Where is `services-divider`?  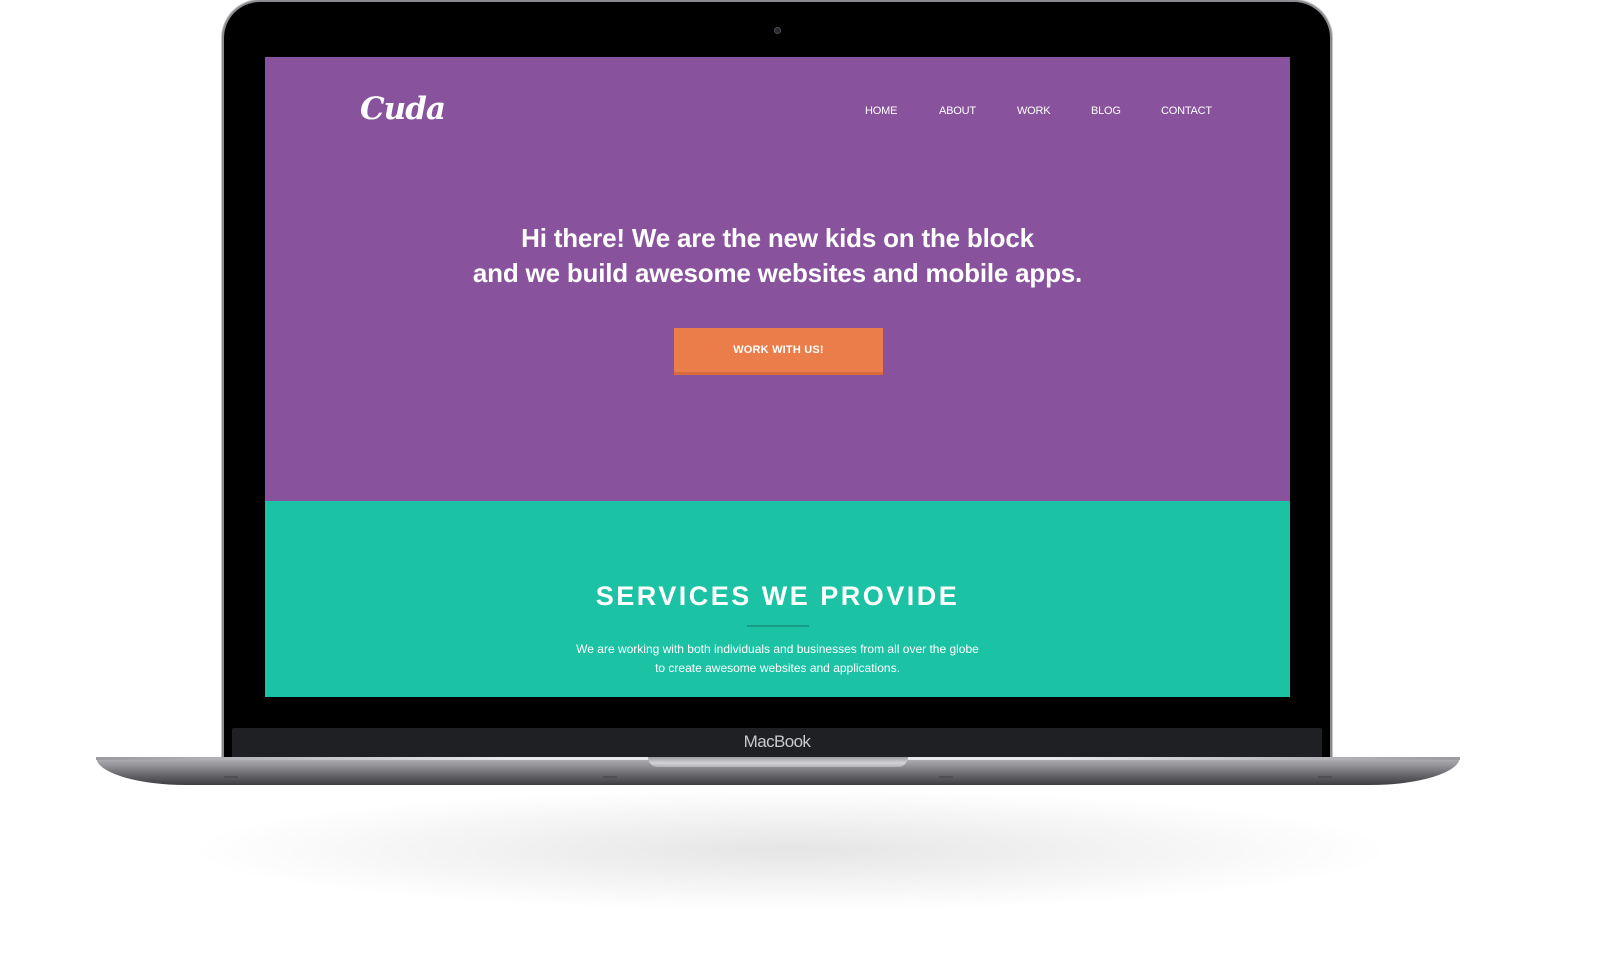
services-divider is located at coordinates (778, 626).